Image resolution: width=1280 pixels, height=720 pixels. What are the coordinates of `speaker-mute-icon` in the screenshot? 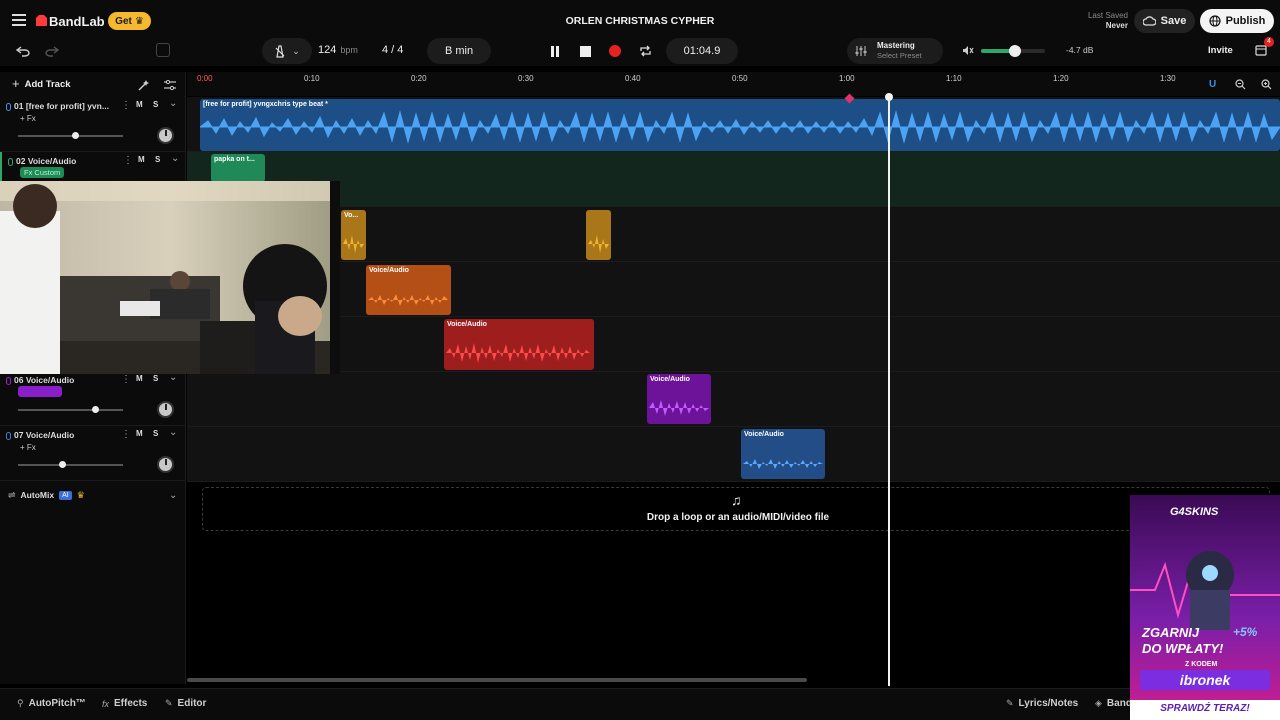 It's located at (968, 50).